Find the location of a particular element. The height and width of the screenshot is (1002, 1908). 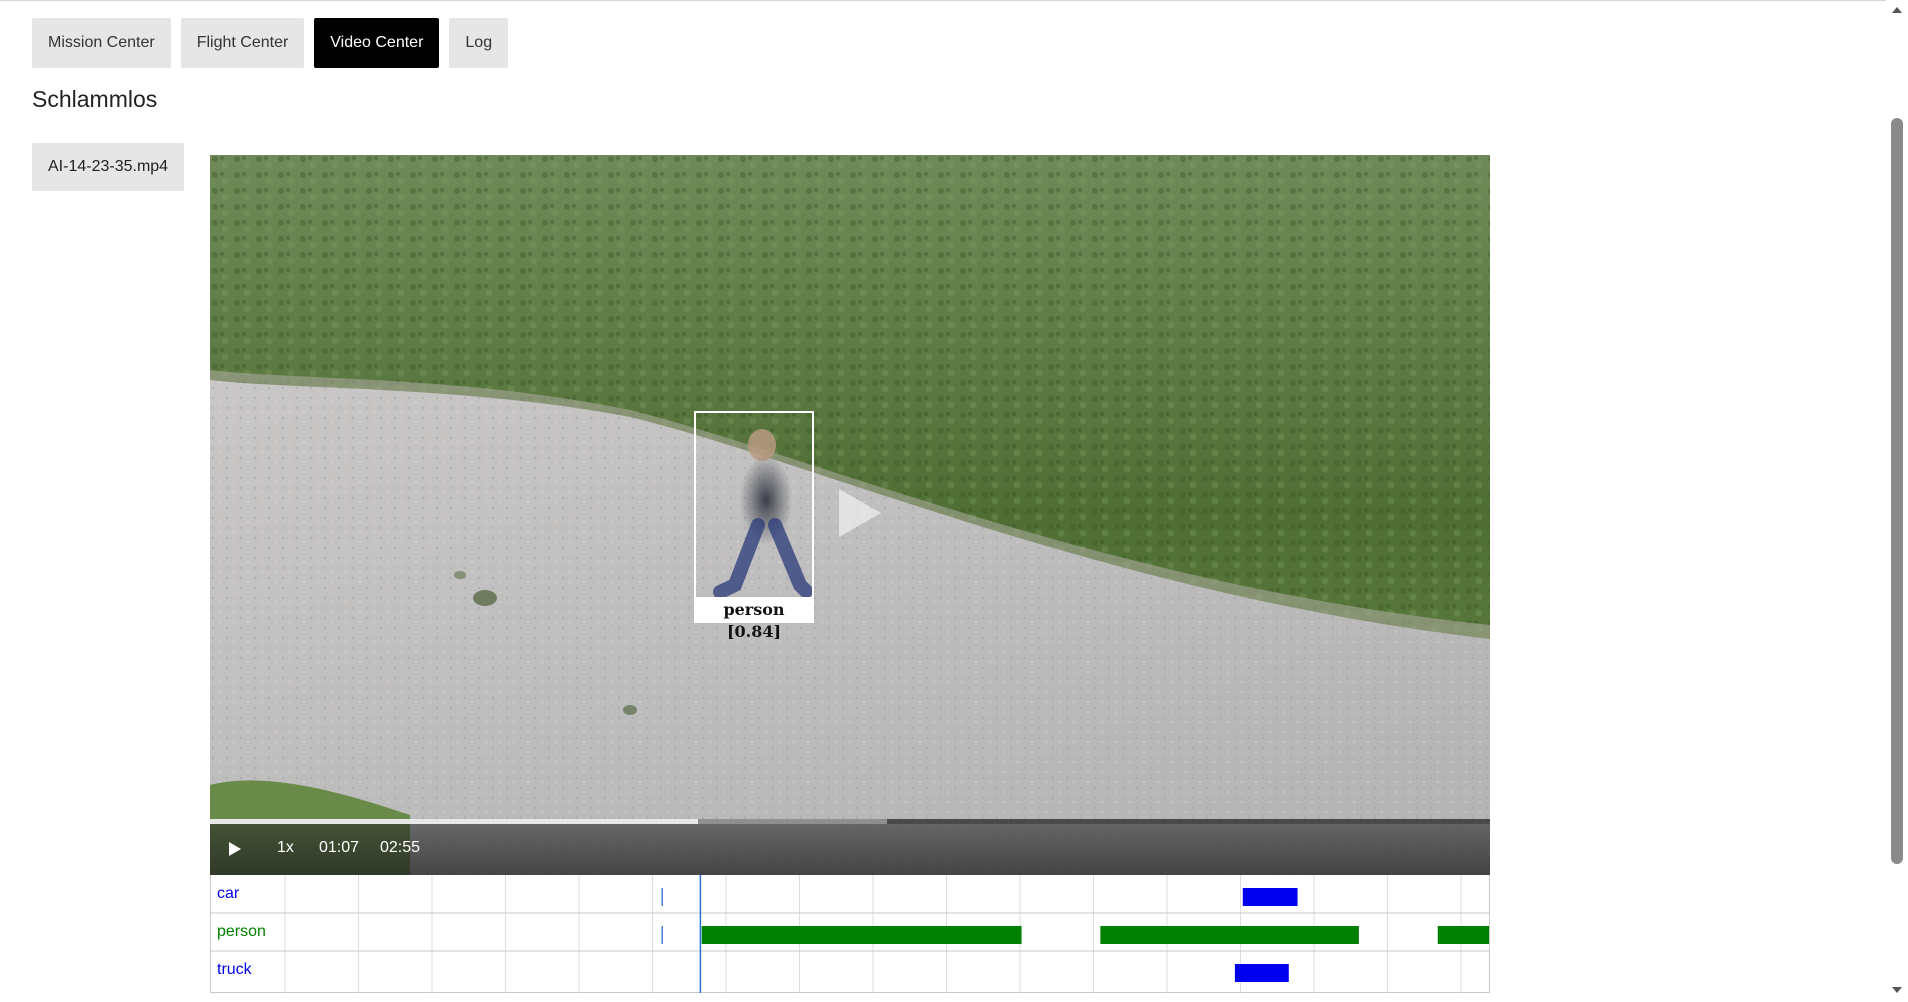

scroll-up-icon is located at coordinates (1897, 10).